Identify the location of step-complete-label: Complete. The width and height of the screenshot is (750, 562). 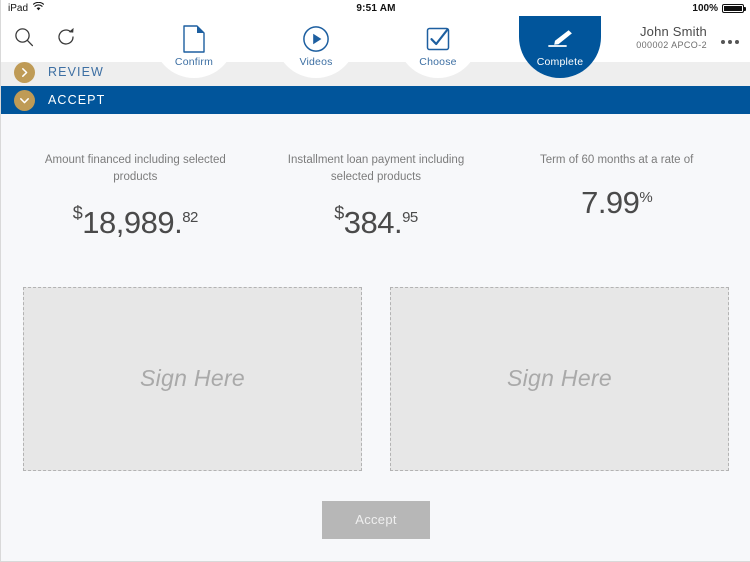
(560, 62).